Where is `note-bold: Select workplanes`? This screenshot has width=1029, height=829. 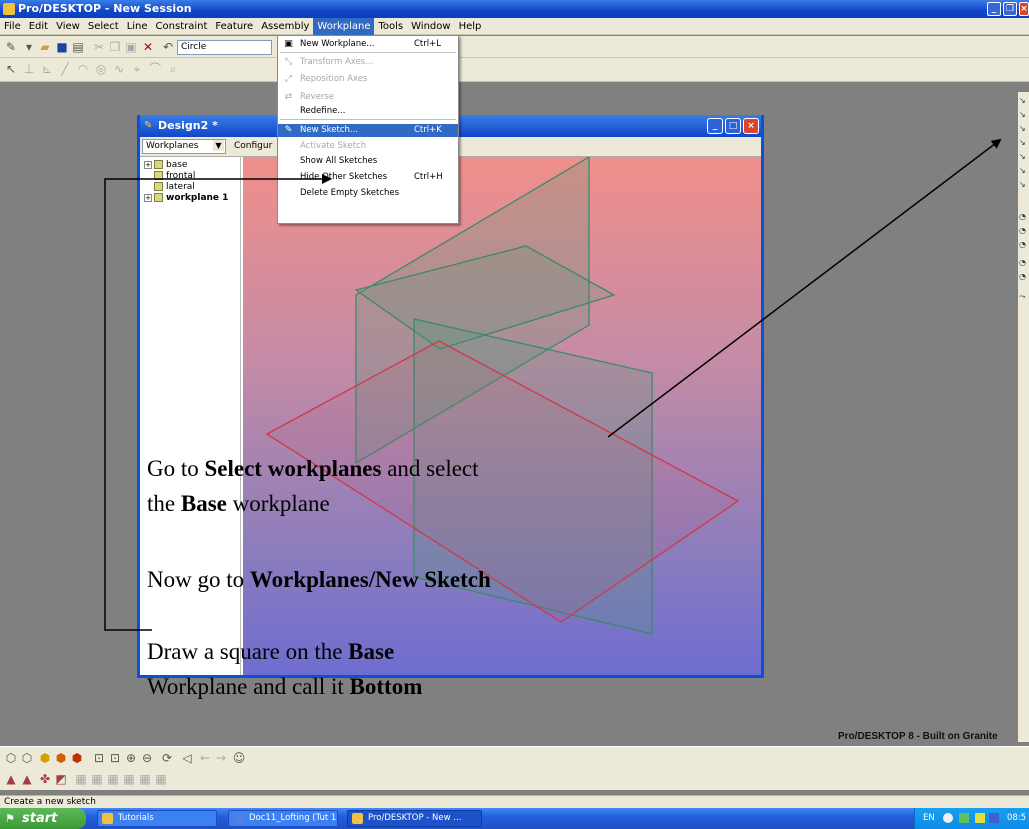
note-bold: Select workplanes is located at coordinates (293, 468).